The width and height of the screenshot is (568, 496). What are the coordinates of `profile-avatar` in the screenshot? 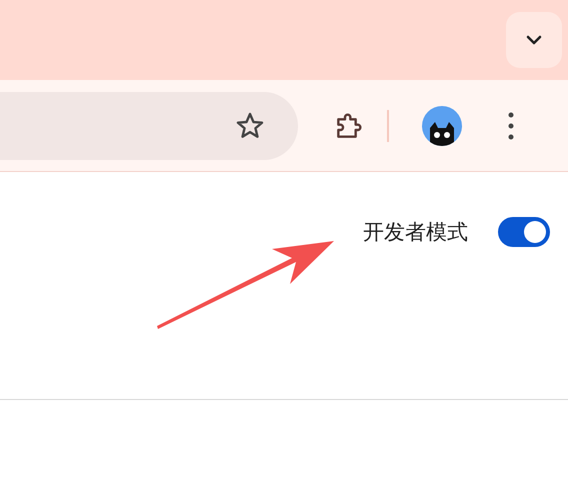 It's located at (442, 126).